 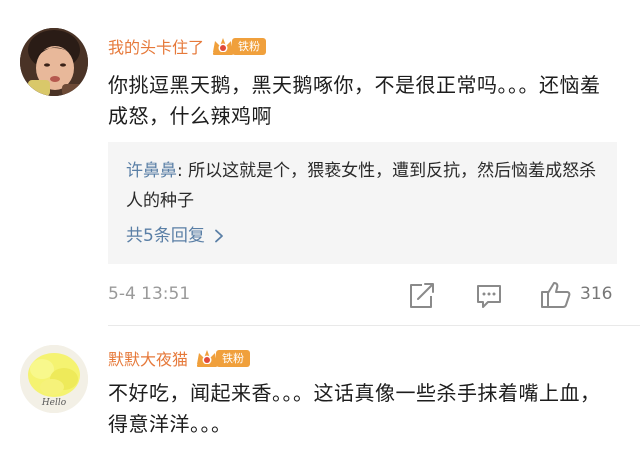 I want to click on chevron-right-icon, so click(x=218, y=236).